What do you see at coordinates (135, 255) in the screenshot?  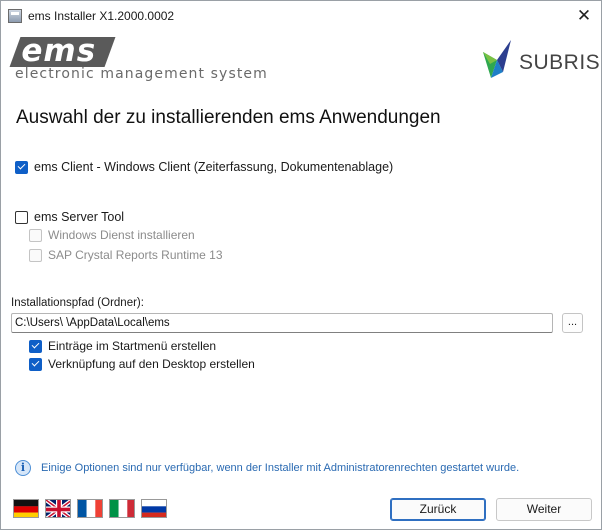 I see `crystal-reports-checkbox-label: SAP Crystal Reports Runtime 13` at bounding box center [135, 255].